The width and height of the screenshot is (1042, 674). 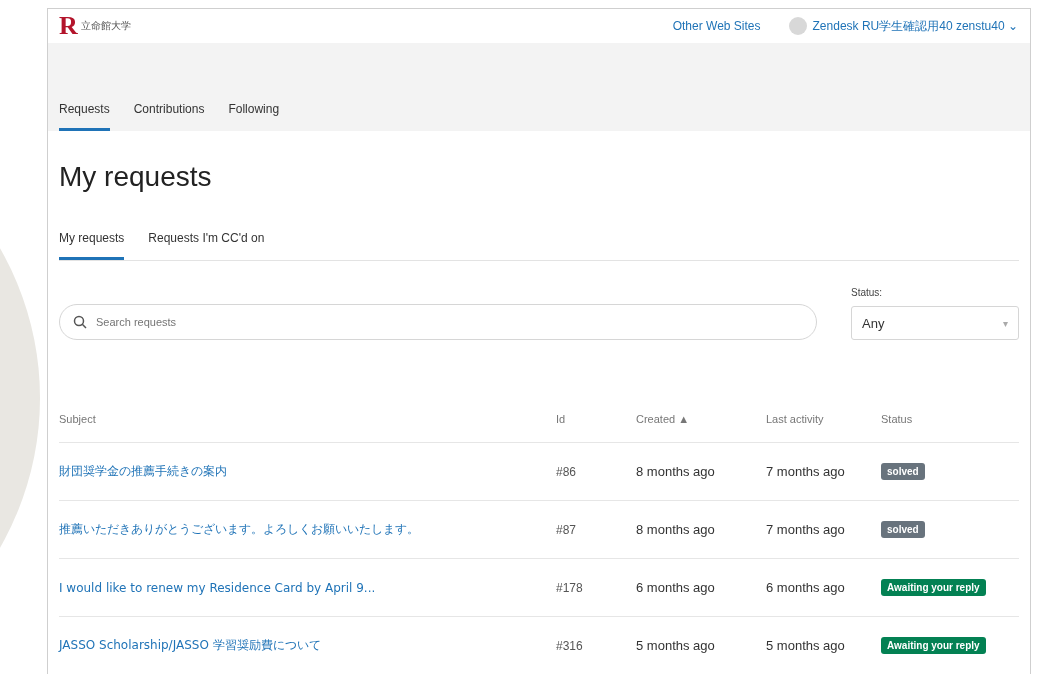 I want to click on last-activity-date: 5 months ago, so click(x=806, y=645).